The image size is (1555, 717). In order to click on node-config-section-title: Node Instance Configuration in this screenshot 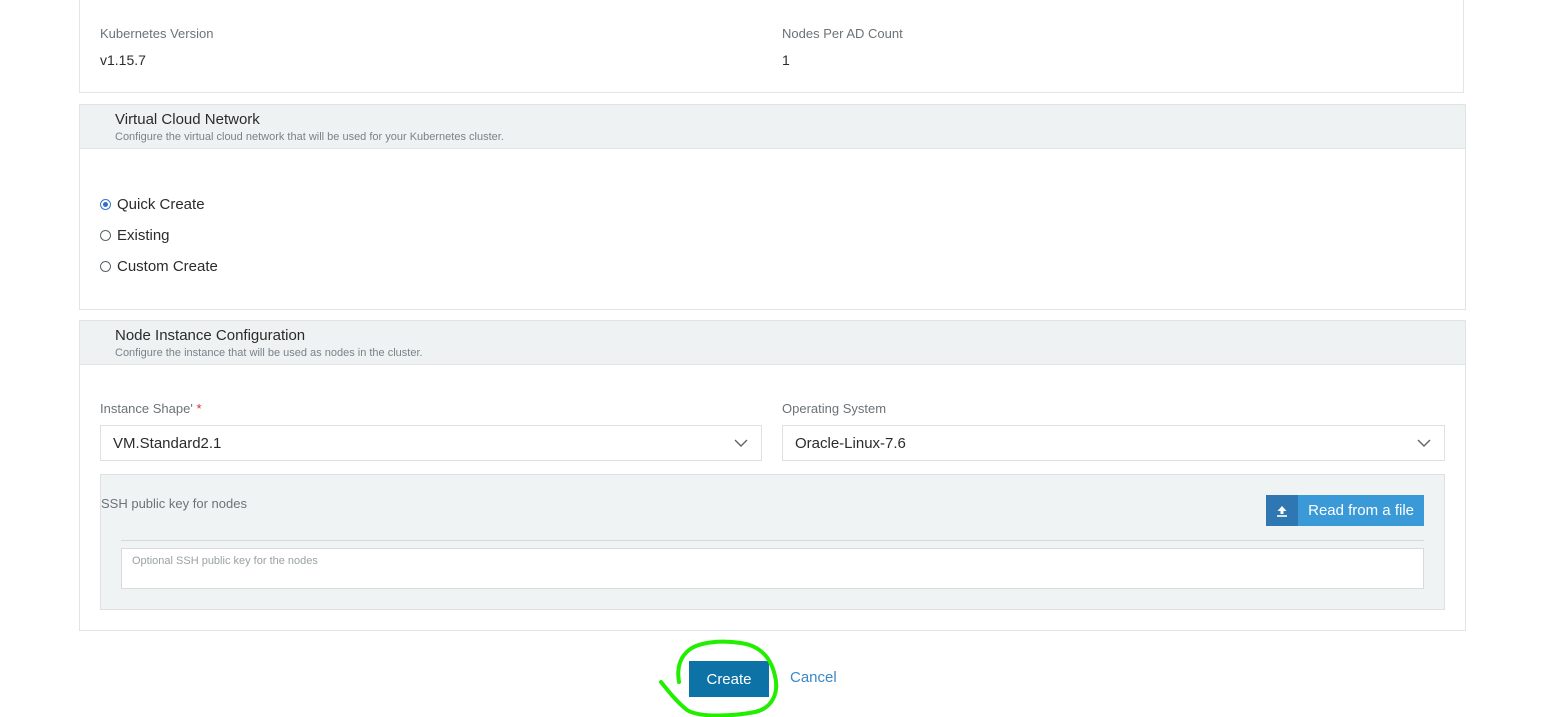, I will do `click(210, 335)`.